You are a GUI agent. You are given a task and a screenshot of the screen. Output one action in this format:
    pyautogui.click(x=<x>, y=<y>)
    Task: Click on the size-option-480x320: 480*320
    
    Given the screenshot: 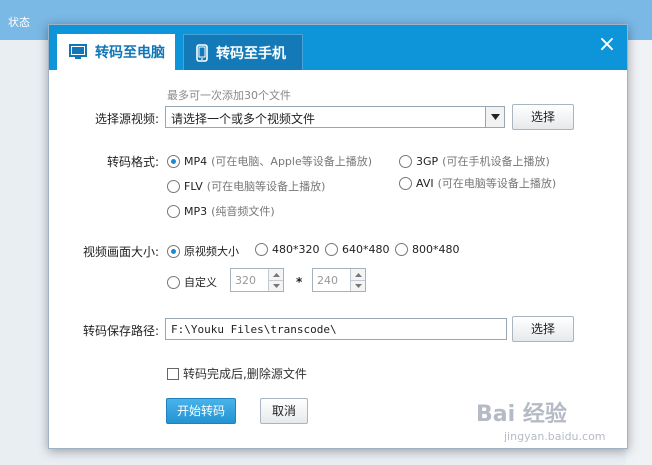 What is the action you would take?
    pyautogui.click(x=287, y=249)
    